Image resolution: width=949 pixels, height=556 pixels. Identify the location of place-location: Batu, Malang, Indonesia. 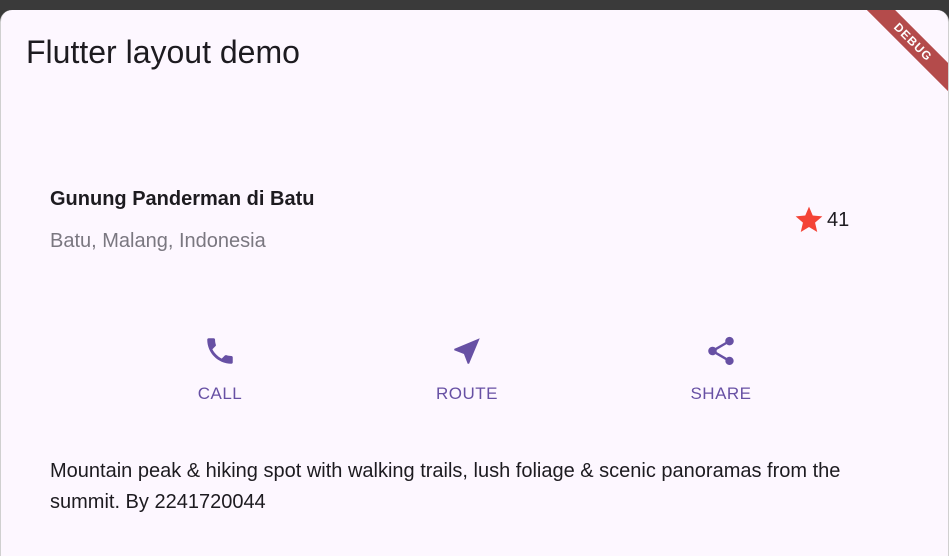
(158, 241).